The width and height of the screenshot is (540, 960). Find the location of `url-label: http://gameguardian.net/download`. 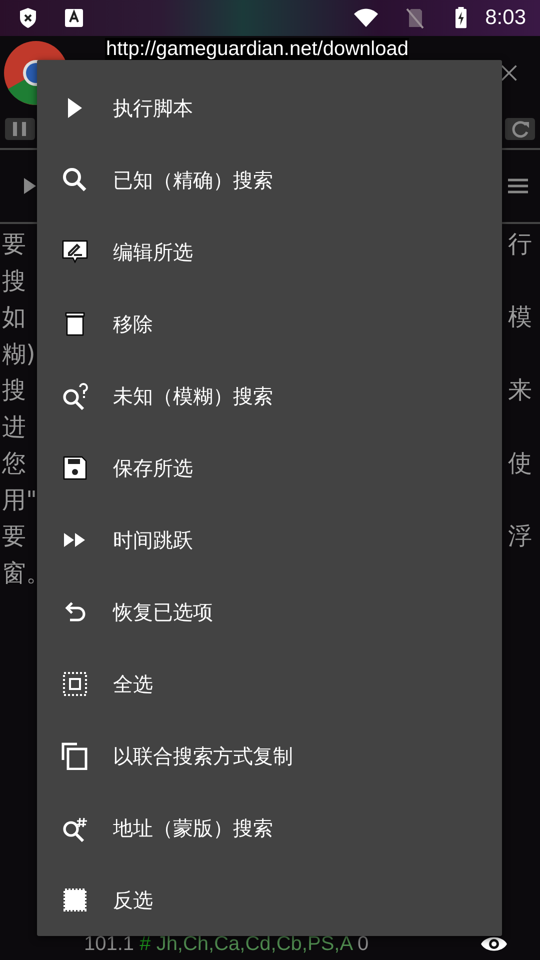

url-label: http://gameguardian.net/download is located at coordinates (257, 49).